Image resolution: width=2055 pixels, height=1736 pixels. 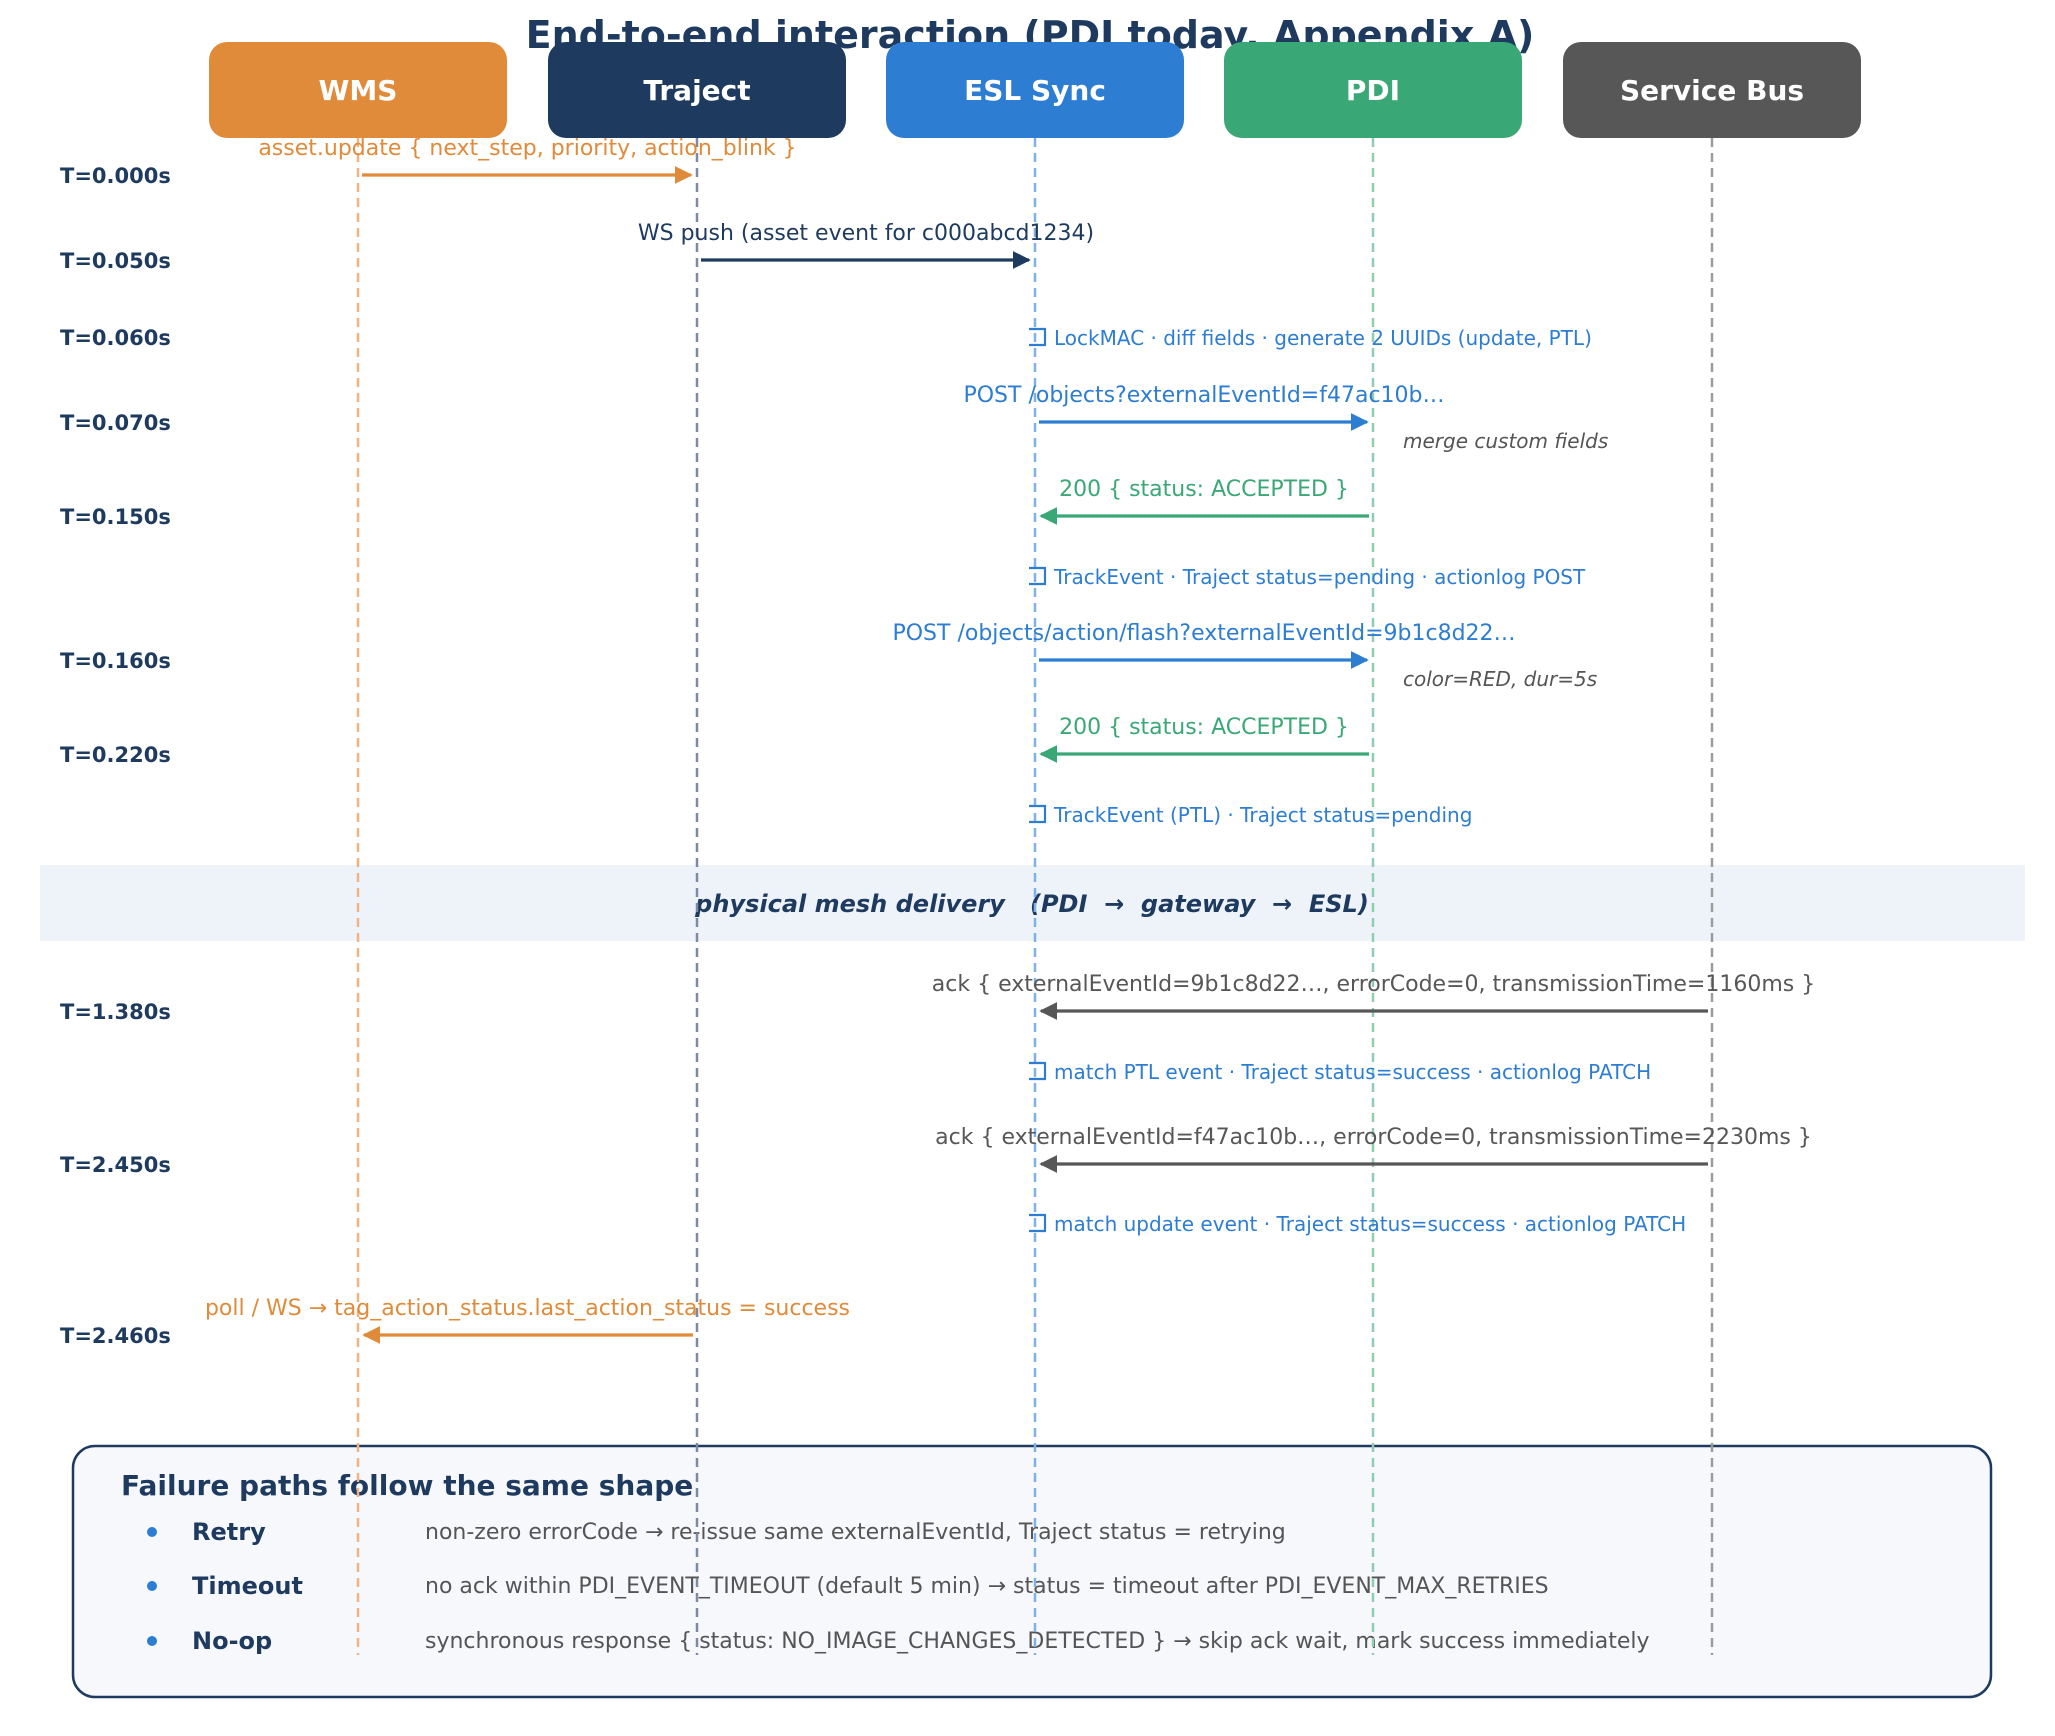 What do you see at coordinates (407, 1485) in the screenshot?
I see `failure-paths-title: Failure paths follow the same shape` at bounding box center [407, 1485].